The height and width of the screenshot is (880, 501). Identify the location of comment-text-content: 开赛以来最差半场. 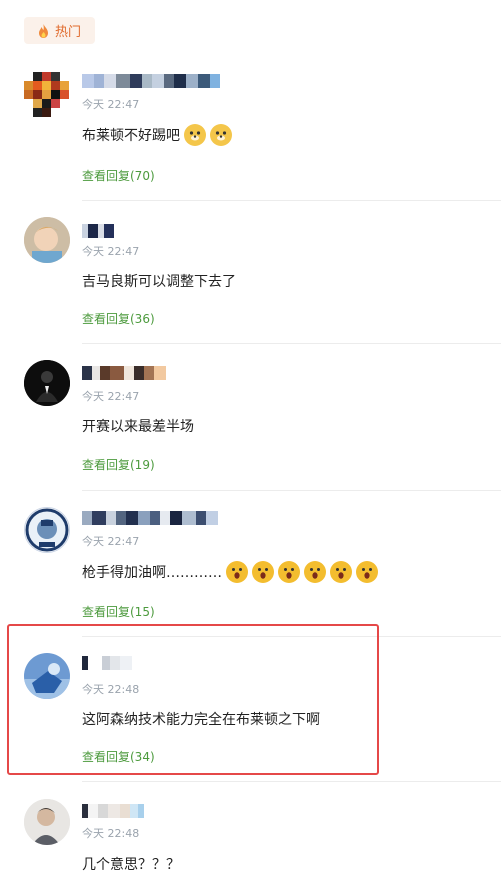
(138, 427).